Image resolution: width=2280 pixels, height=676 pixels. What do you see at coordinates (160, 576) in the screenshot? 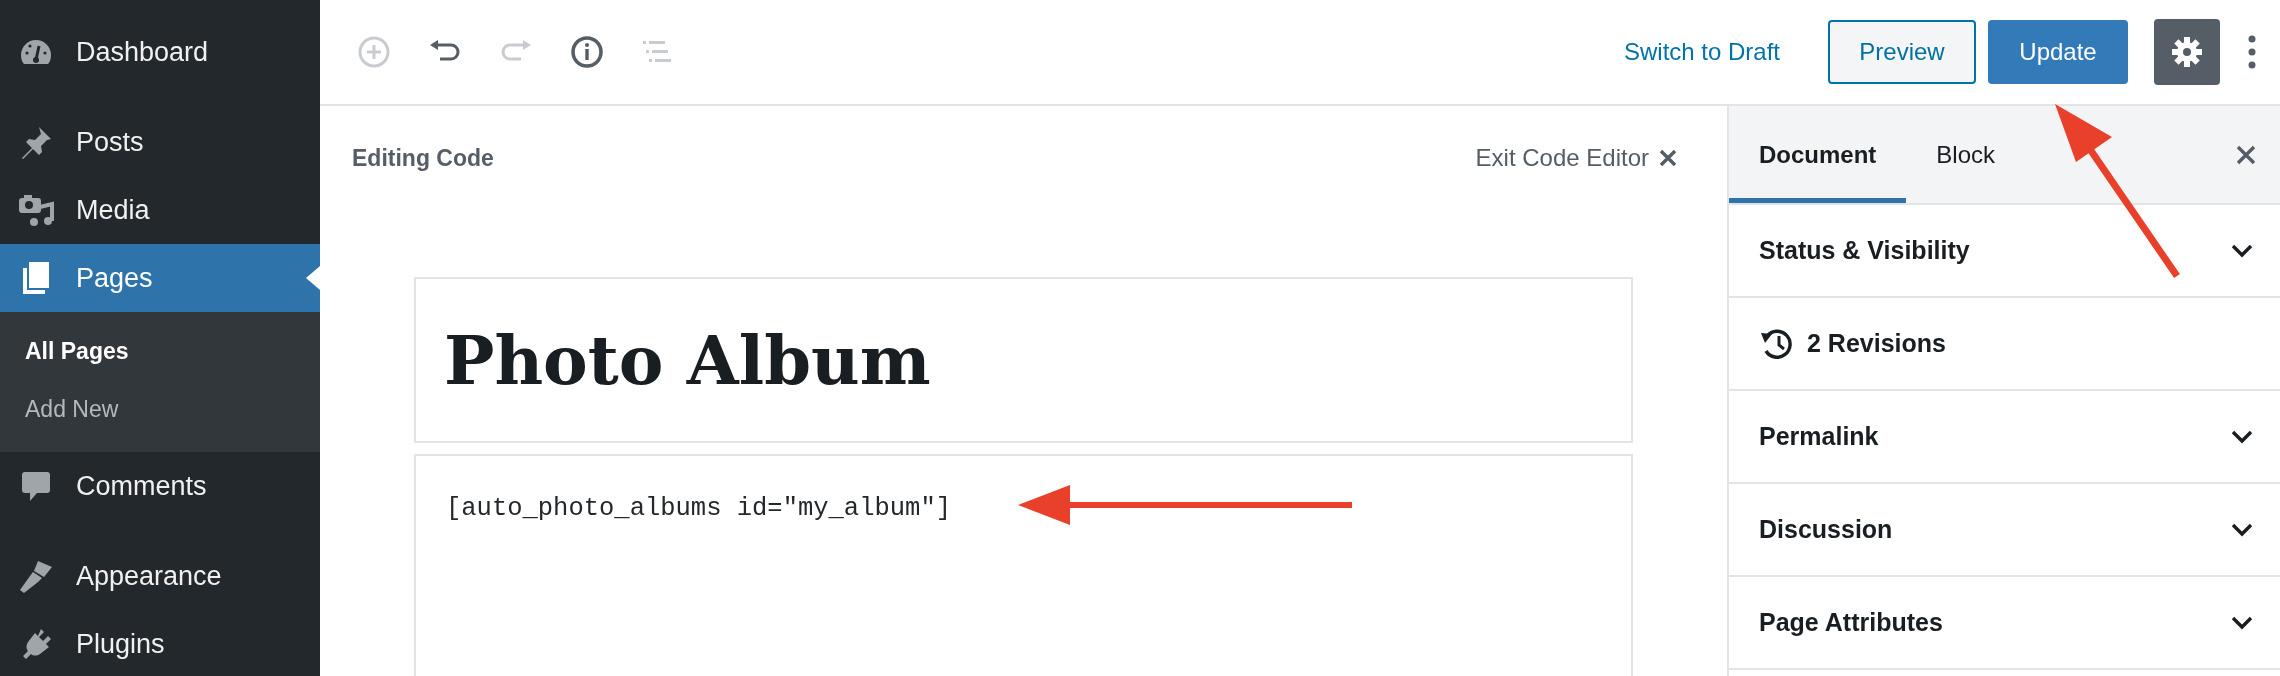
I see `sidebar-item: Appearance` at bounding box center [160, 576].